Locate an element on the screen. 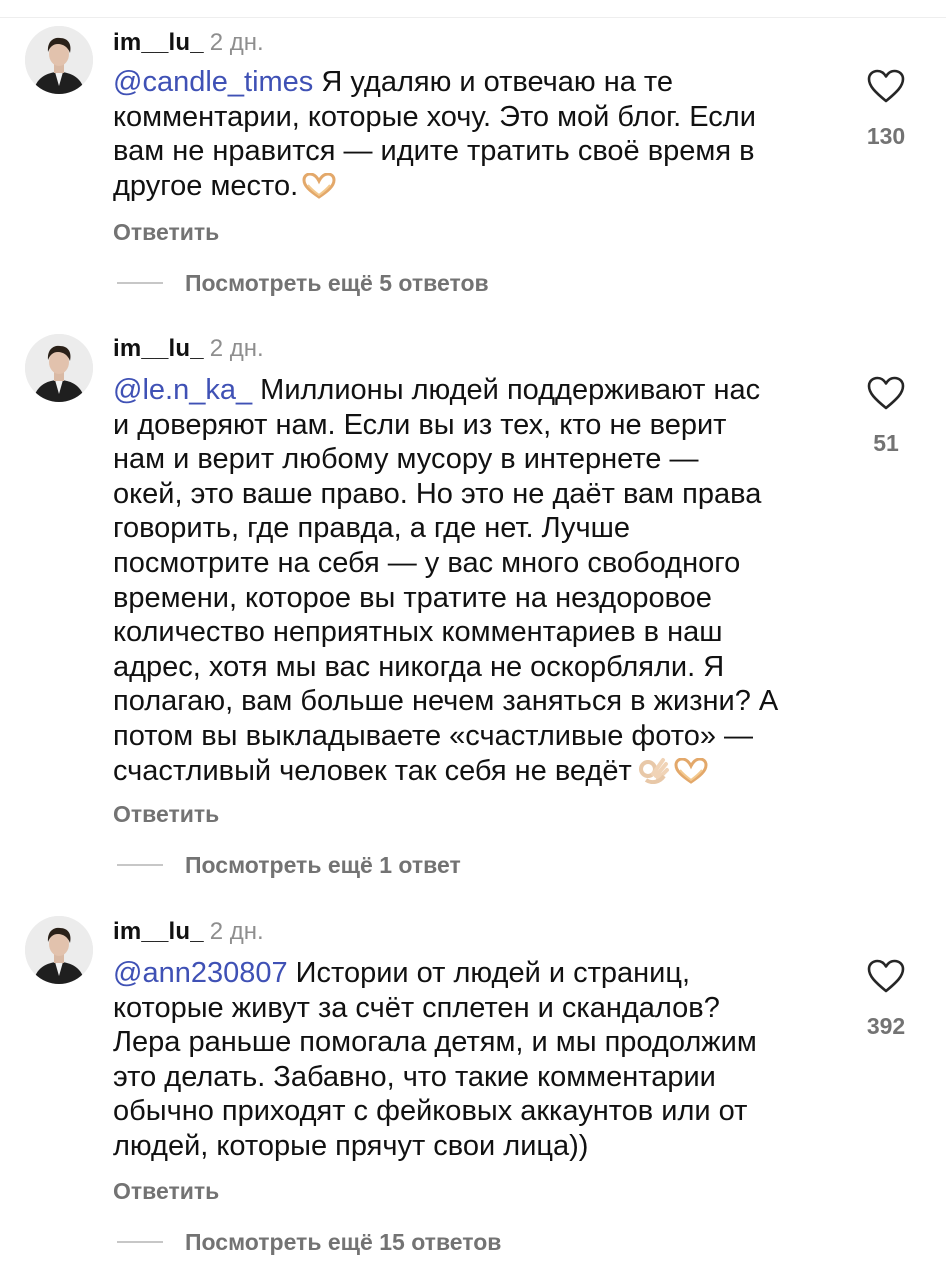 This screenshot has height=1280, width=946. view-more-replies: Посмотреть ещё 1 ответ is located at coordinates (289, 865).